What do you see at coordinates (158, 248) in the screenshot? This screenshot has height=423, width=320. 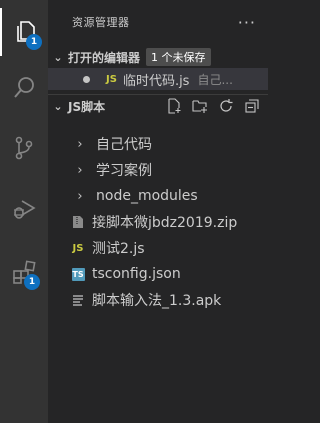 I see `tree-file-item: JS 测试2.js` at bounding box center [158, 248].